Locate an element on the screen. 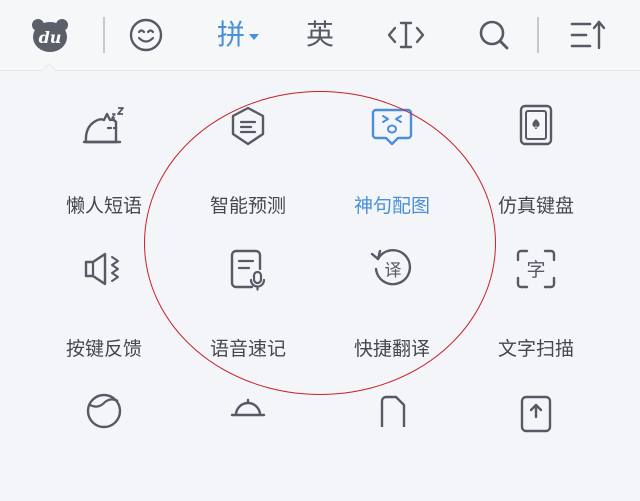 The width and height of the screenshot is (640, 501). pinyin-mode-button: 拼 is located at coordinates (238, 35).